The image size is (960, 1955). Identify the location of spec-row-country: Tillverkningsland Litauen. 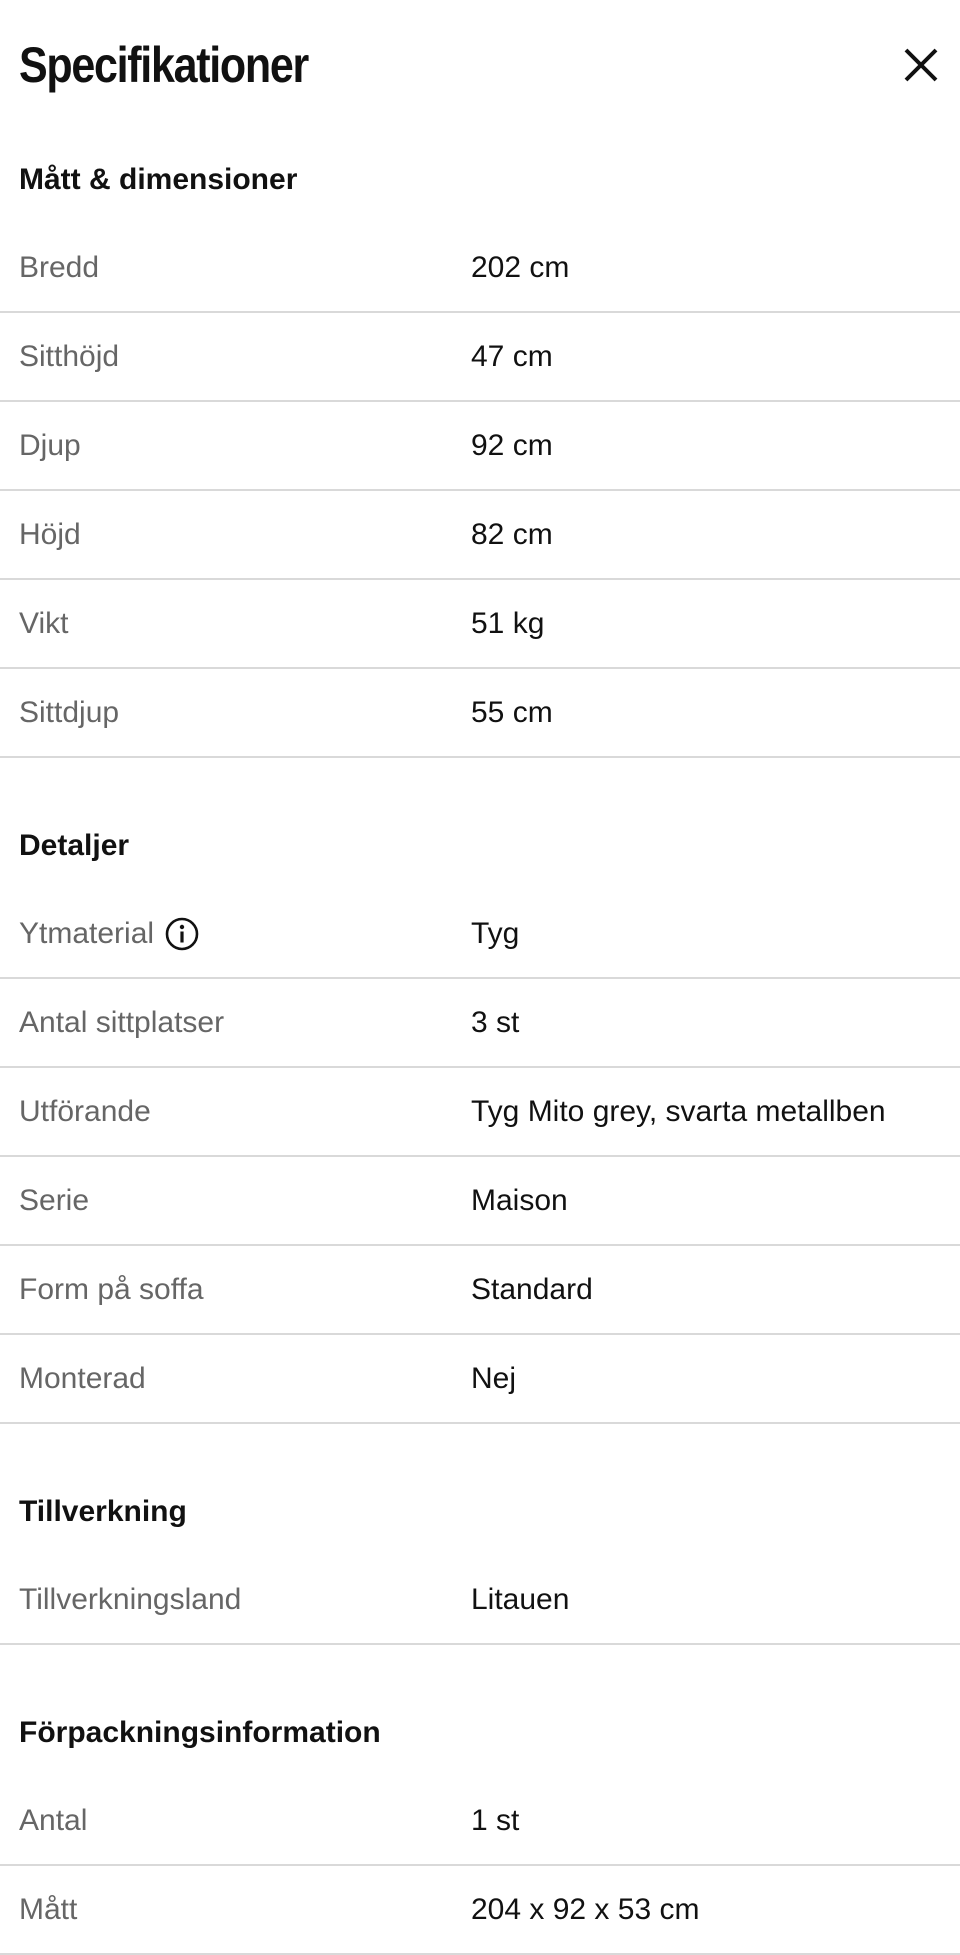
(480, 1600).